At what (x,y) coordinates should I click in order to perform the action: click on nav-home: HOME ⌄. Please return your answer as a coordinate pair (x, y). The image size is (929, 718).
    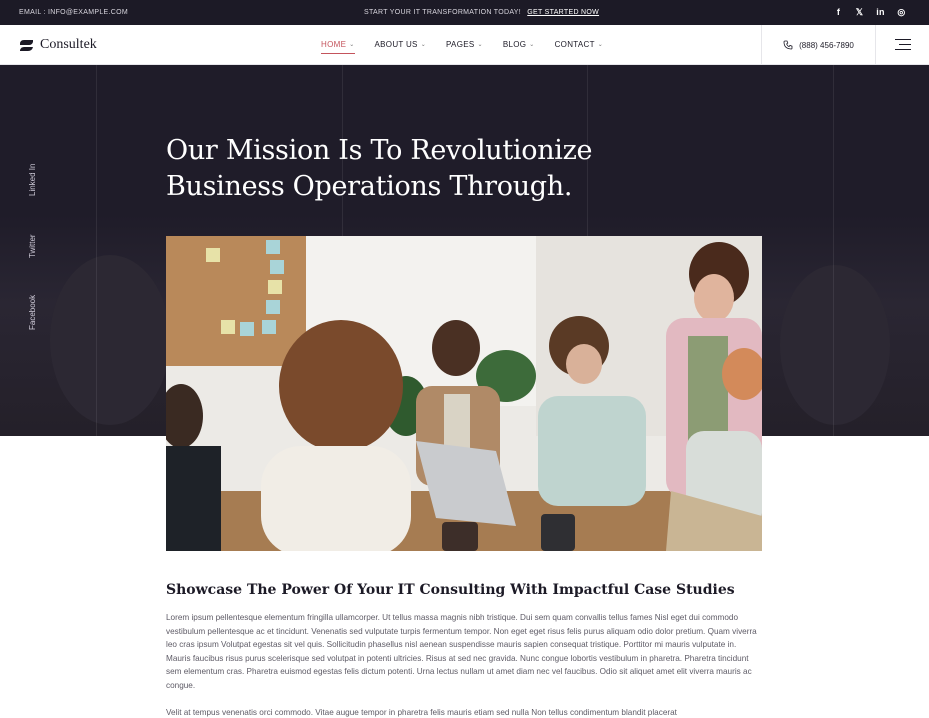
    Looking at the image, I should click on (338, 47).